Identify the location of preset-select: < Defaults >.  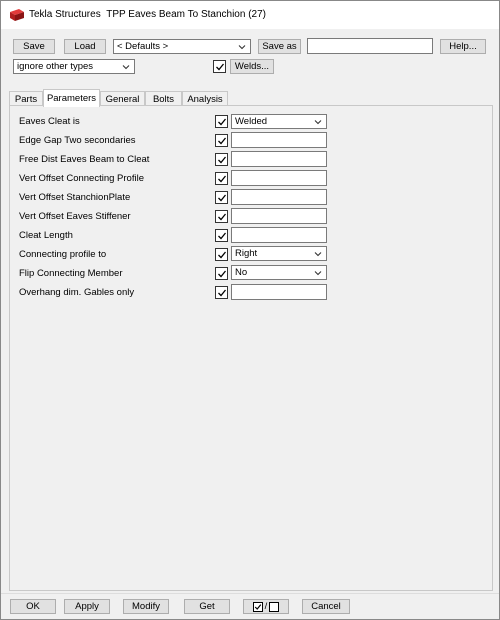
(182, 46).